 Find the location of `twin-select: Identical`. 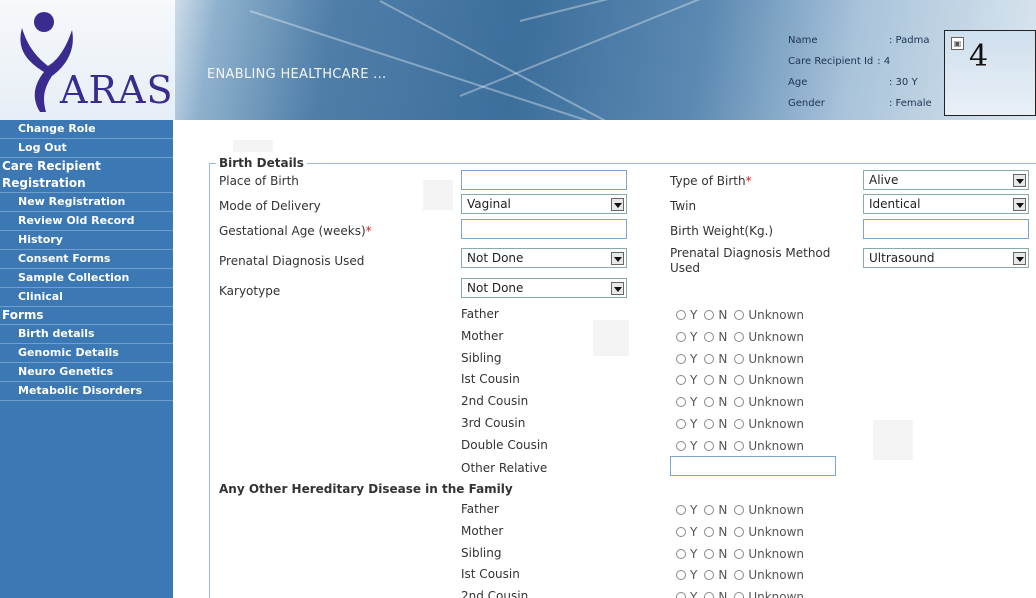

twin-select: Identical is located at coordinates (946, 204).